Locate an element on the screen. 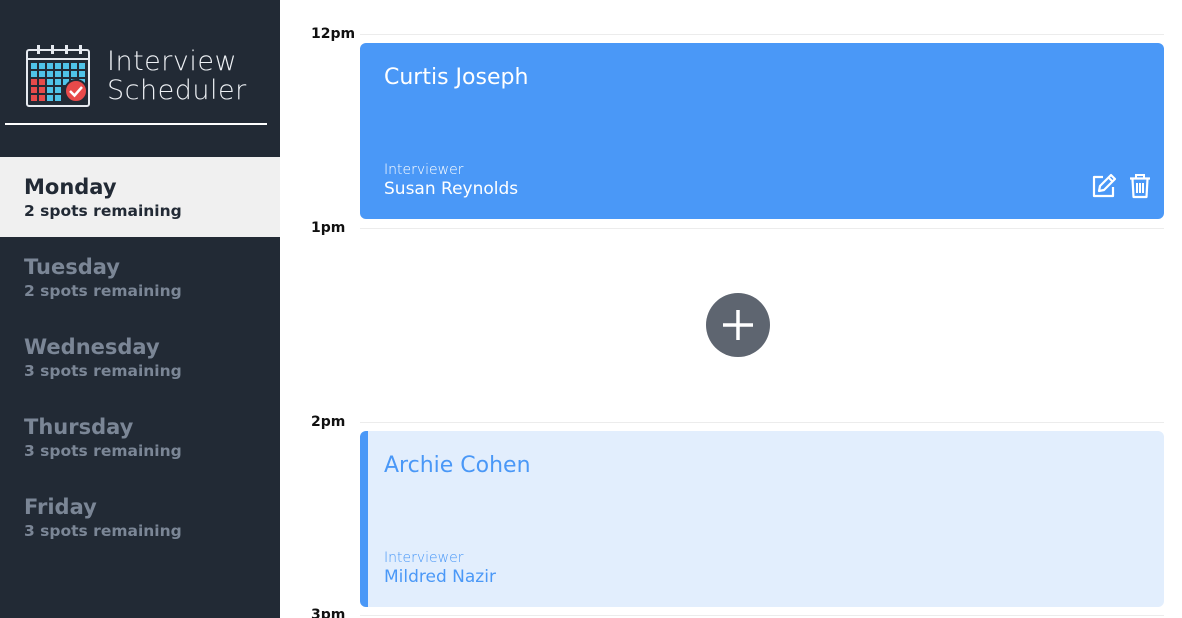 The width and height of the screenshot is (1182, 618). app-title: Interview Scheduler is located at coordinates (177, 76).